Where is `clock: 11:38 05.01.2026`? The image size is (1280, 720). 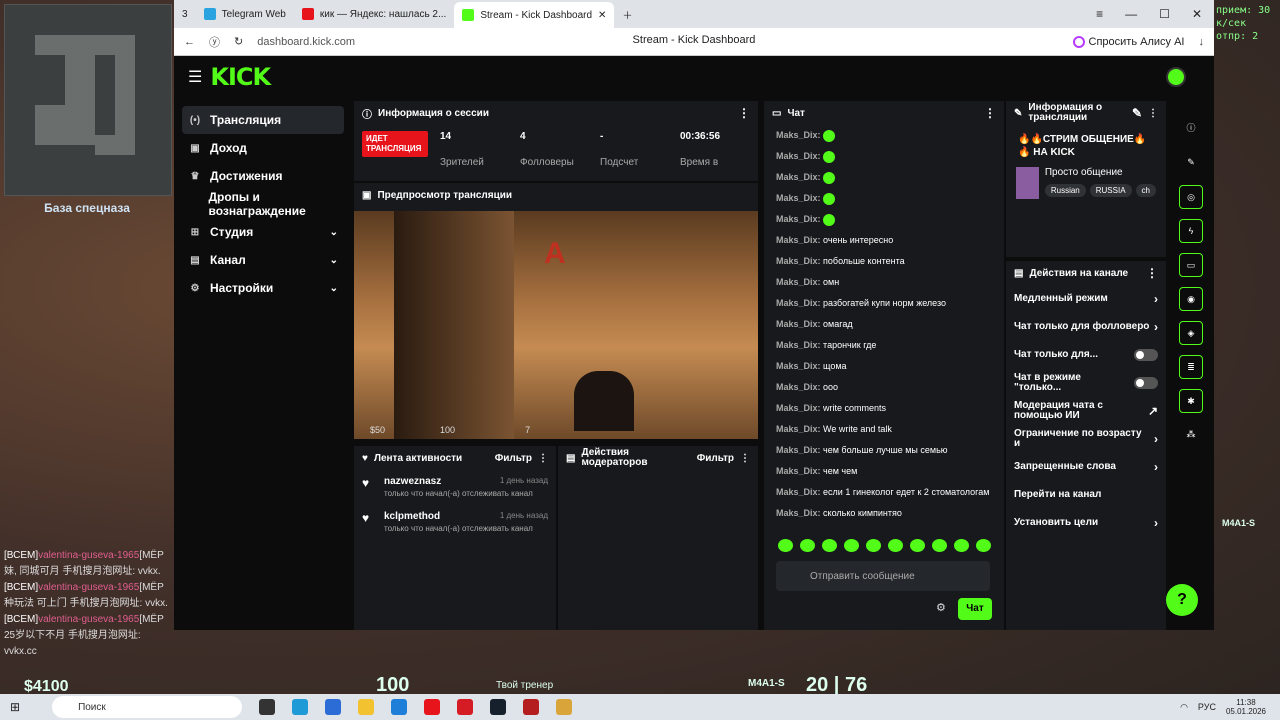 clock: 11:38 05.01.2026 is located at coordinates (1246, 707).